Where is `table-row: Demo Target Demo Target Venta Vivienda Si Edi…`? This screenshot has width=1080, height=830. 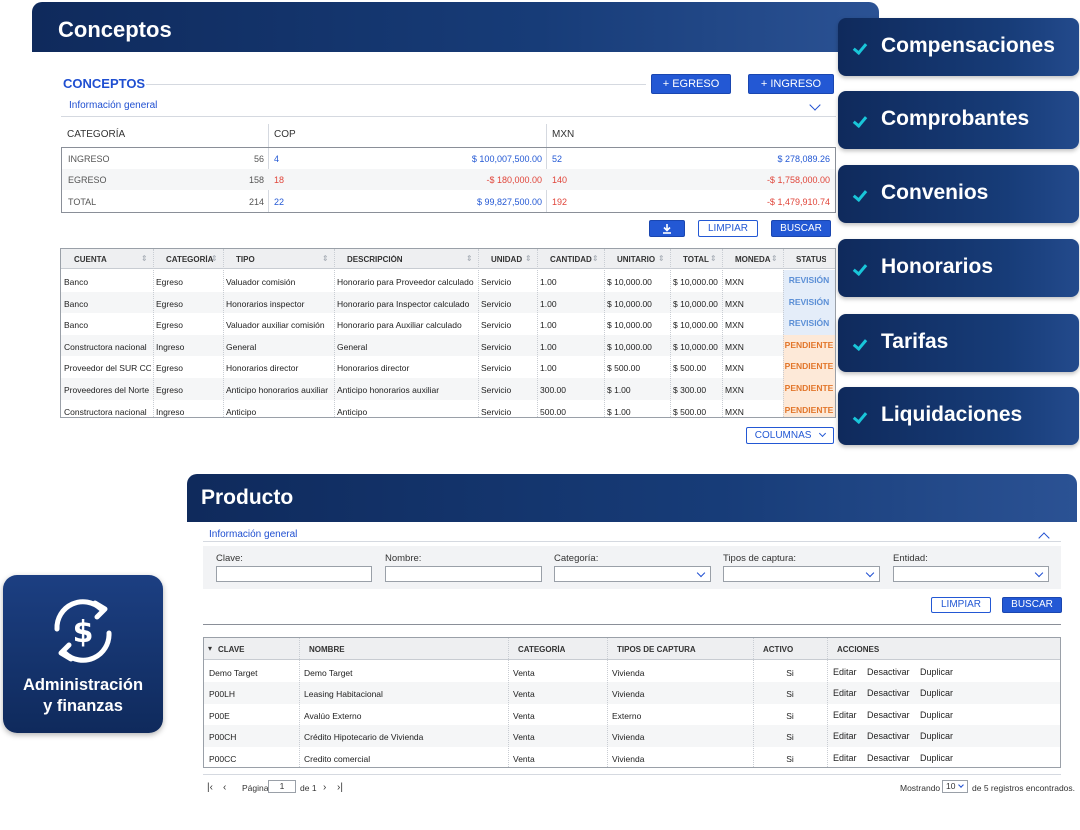
table-row: Demo Target Demo Target Venta Vivienda Si Edi… is located at coordinates (632, 672).